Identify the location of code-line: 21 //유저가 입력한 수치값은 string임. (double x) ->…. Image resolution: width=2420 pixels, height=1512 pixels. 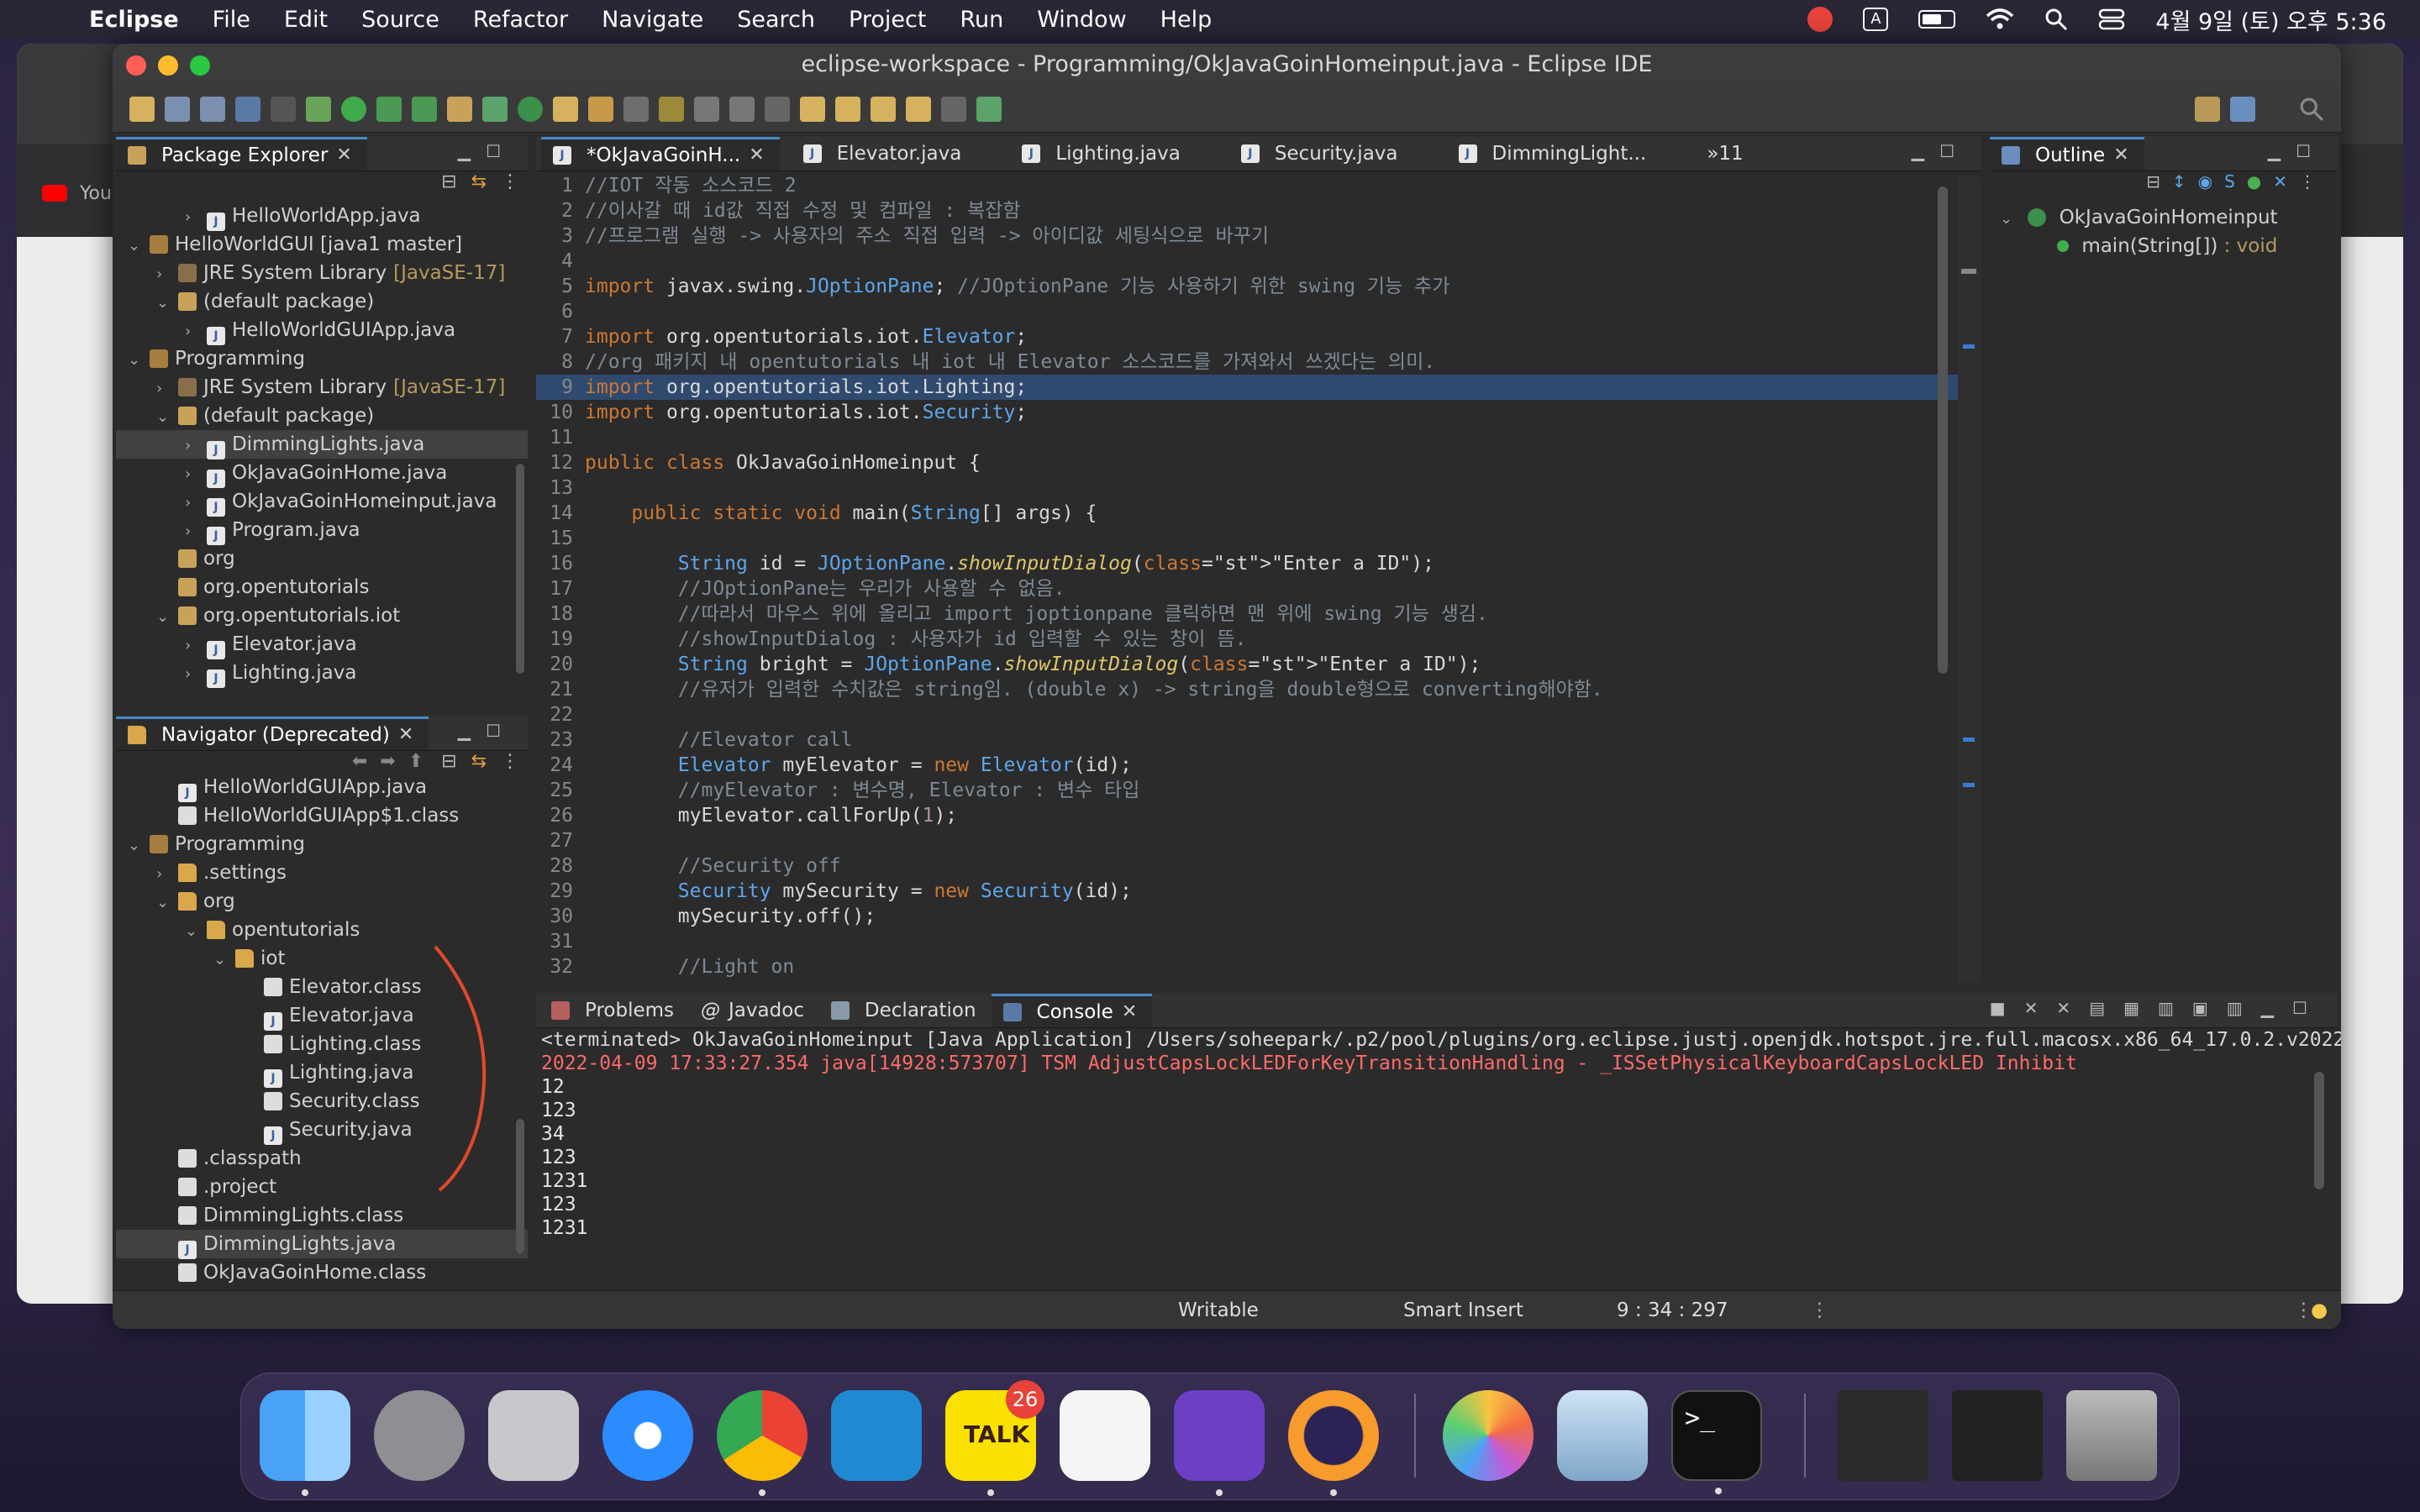
(1258, 689).